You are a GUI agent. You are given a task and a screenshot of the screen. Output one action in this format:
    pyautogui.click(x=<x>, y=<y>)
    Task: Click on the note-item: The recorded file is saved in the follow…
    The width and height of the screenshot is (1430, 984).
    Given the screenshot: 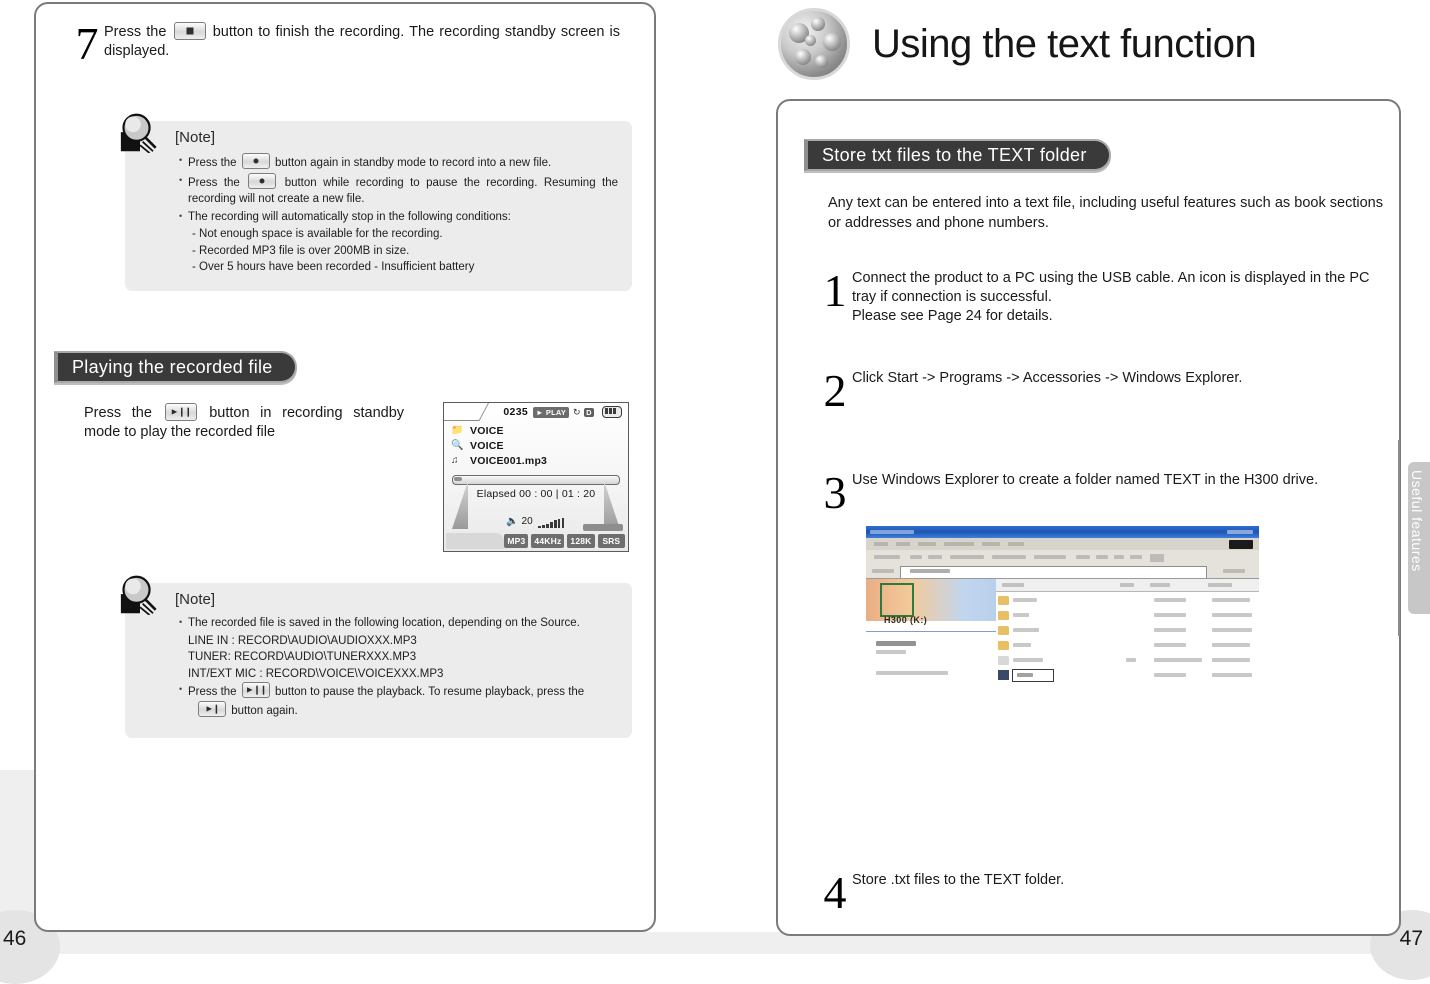 What is the action you would take?
    pyautogui.click(x=398, y=623)
    